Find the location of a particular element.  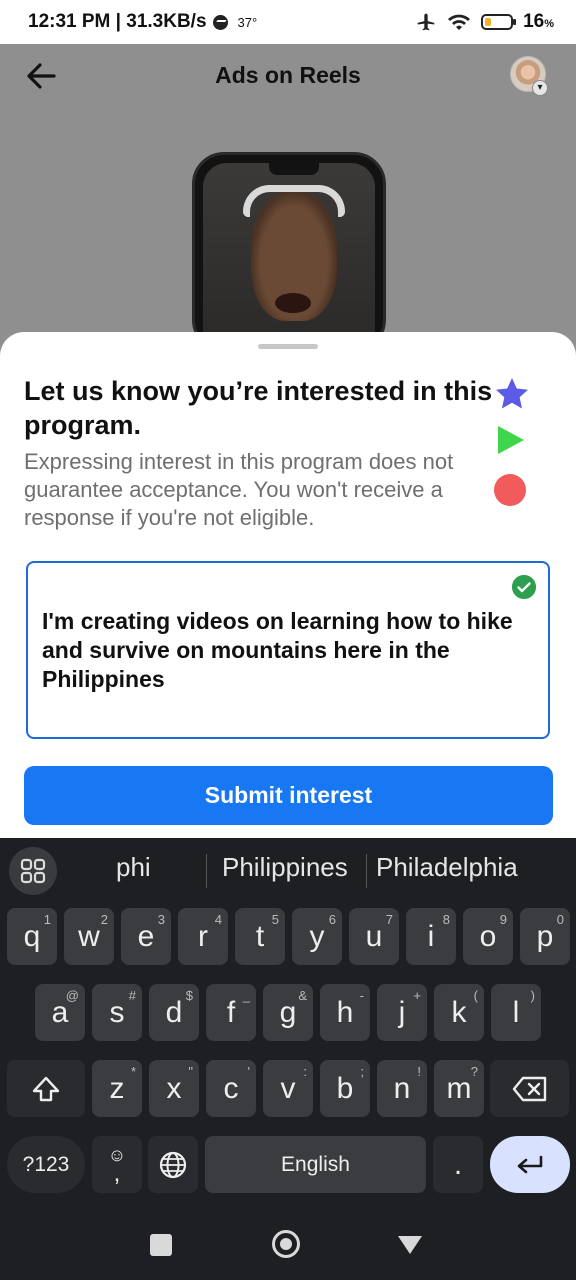

check-icon is located at coordinates (524, 587).